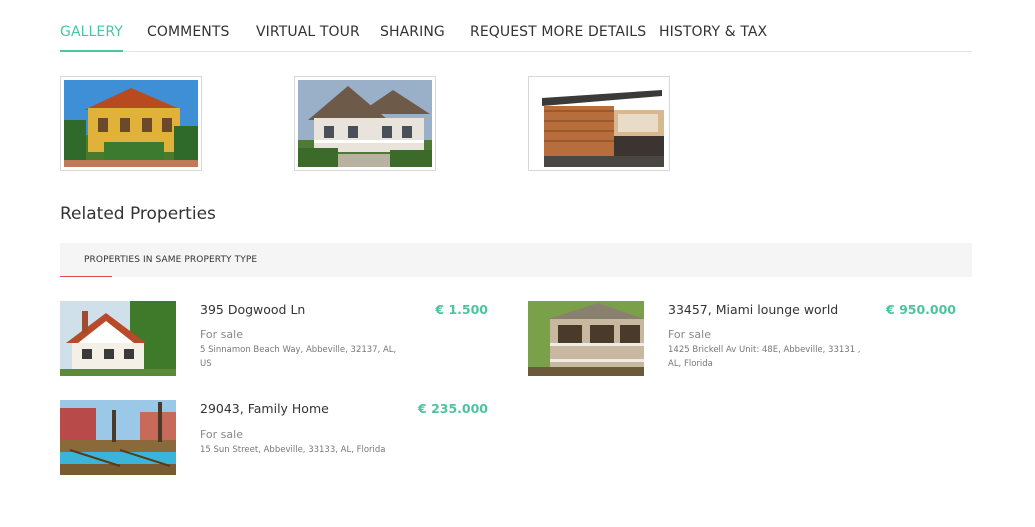  I want to click on villa-photo, so click(131, 123).